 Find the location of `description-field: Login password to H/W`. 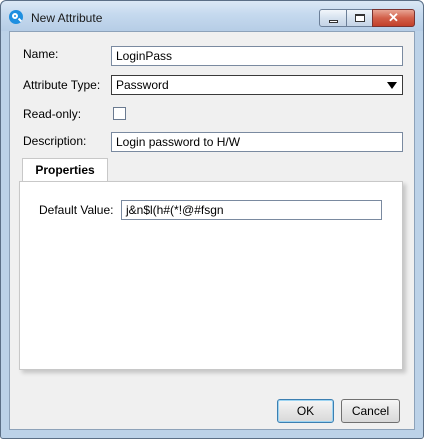

description-field: Login password to H/W is located at coordinates (257, 142).